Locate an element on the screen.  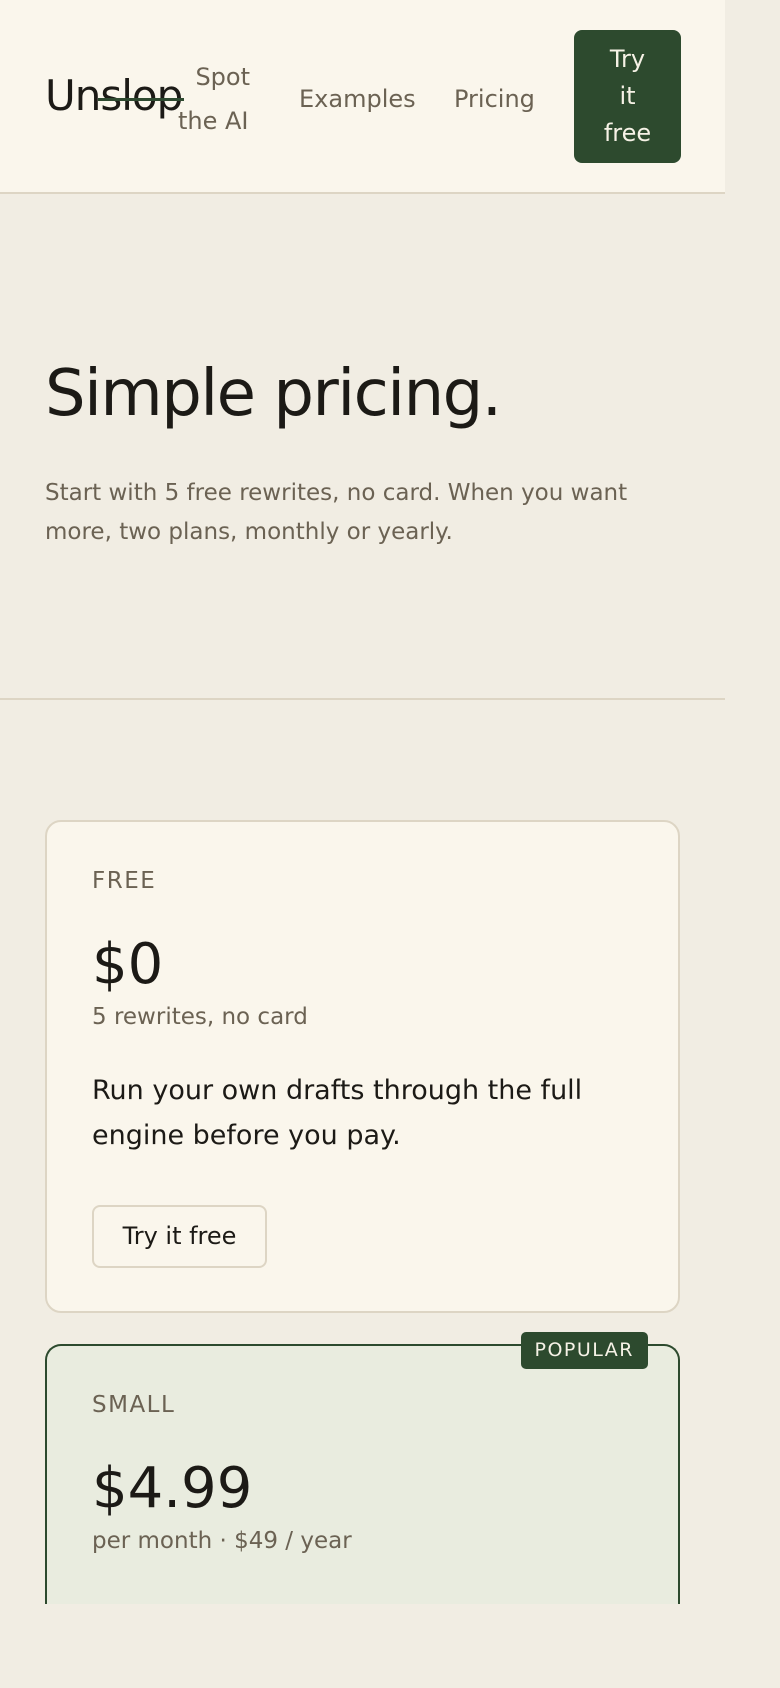
nav-spot-the-ai: Spot the AI is located at coordinates (218, 99).